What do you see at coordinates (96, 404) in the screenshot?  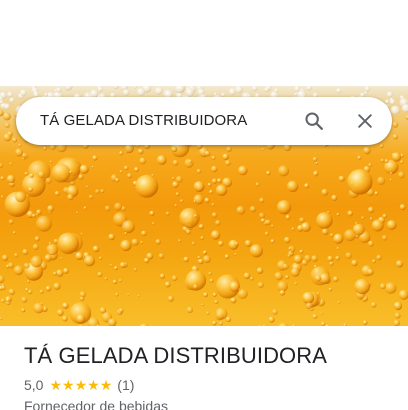 I see `place-category: Fornecedor de bebidas` at bounding box center [96, 404].